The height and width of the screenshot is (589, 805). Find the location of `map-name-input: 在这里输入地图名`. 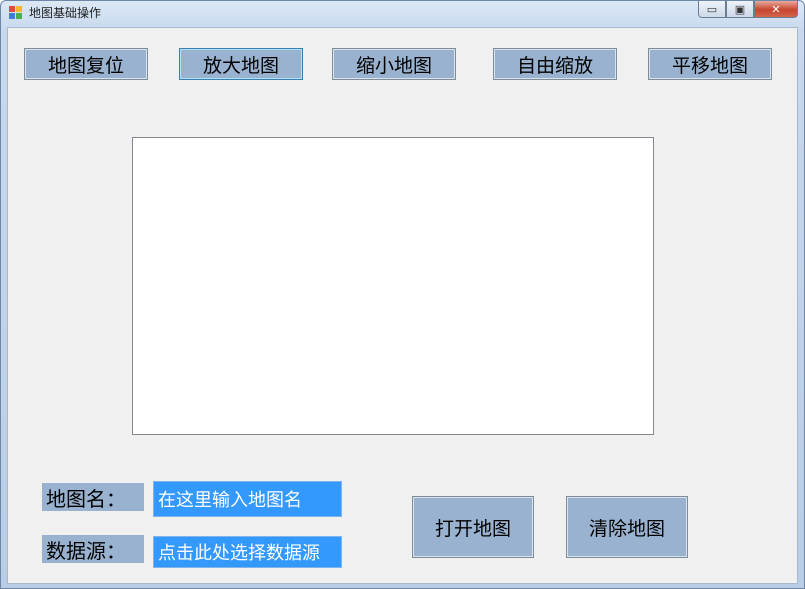

map-name-input: 在这里输入地图名 is located at coordinates (247, 499).